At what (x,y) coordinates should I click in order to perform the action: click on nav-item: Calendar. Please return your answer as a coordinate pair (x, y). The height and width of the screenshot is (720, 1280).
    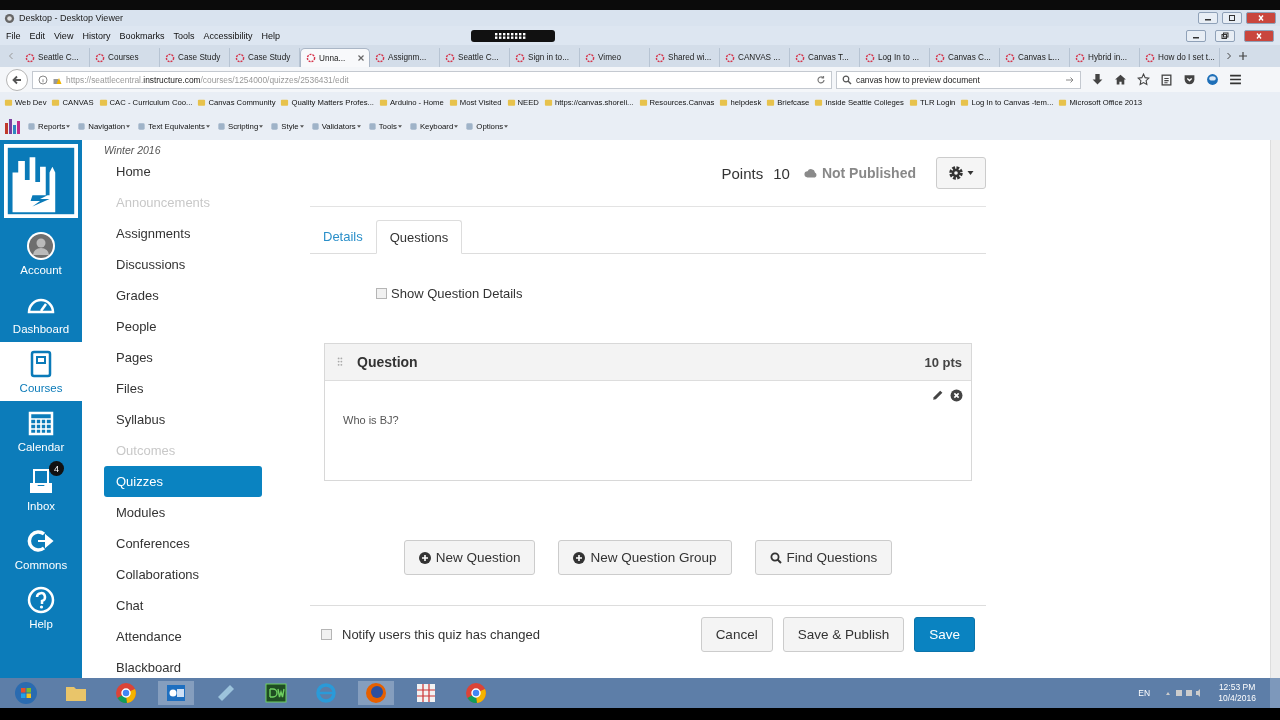
    Looking at the image, I should click on (41, 430).